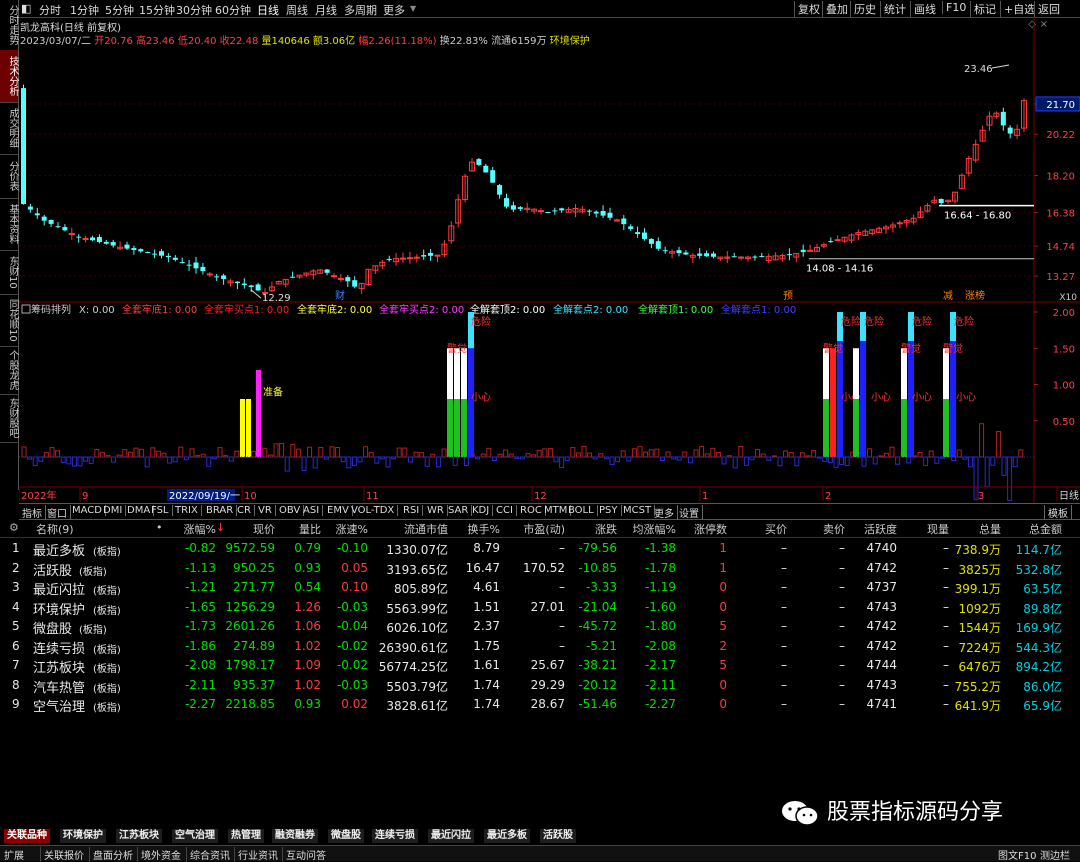 This screenshot has width=1080, height=862. I want to click on column-header-12: 卖价, so click(834, 529).